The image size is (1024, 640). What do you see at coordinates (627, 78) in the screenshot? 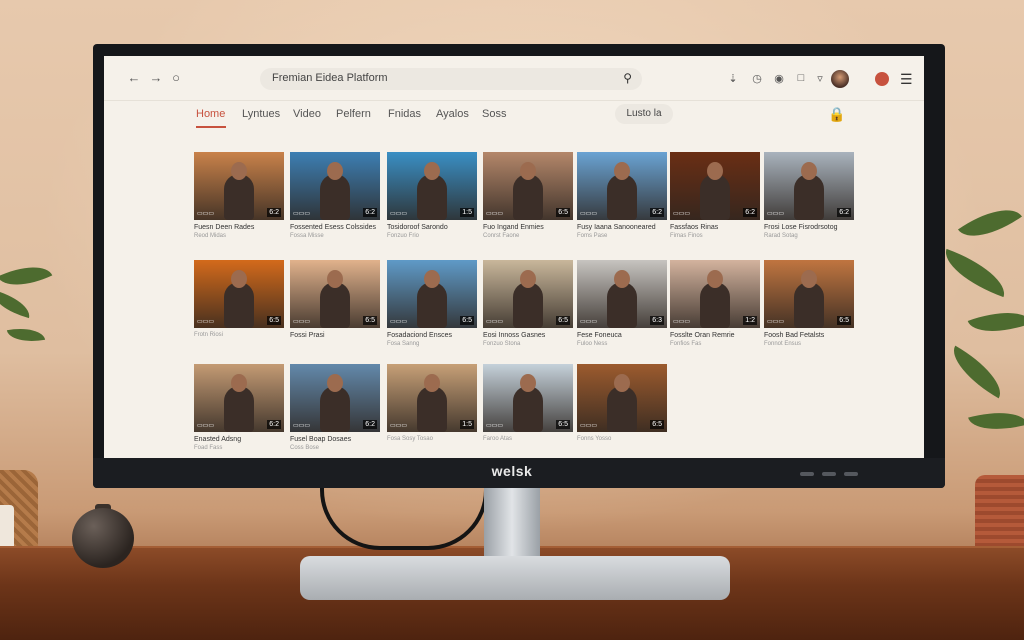
I see `search-icon: ⚲` at bounding box center [627, 78].